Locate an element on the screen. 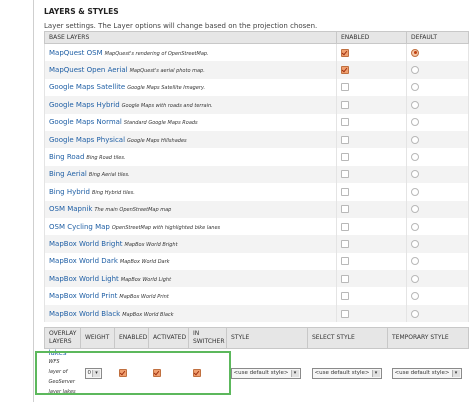  overlay-layer-name-link: lakes is located at coordinates (58, 353).